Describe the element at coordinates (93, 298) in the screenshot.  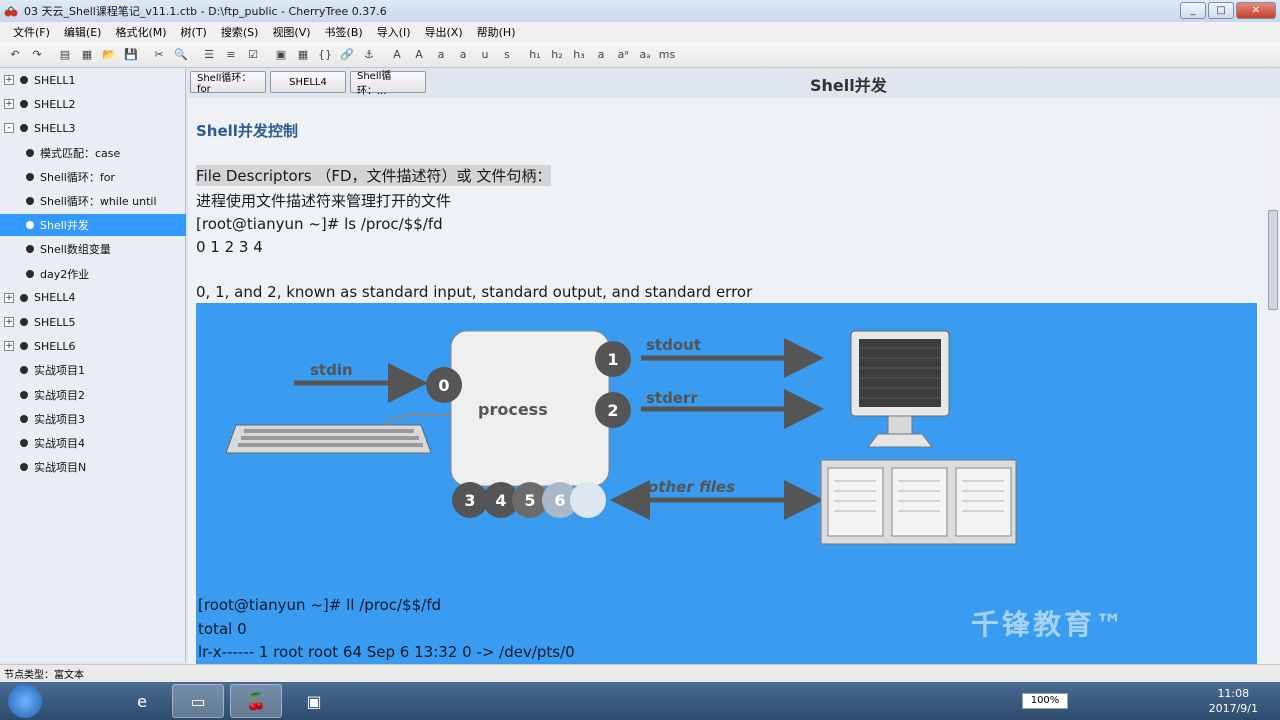
I see `tree-node: + SHELL4` at that location.